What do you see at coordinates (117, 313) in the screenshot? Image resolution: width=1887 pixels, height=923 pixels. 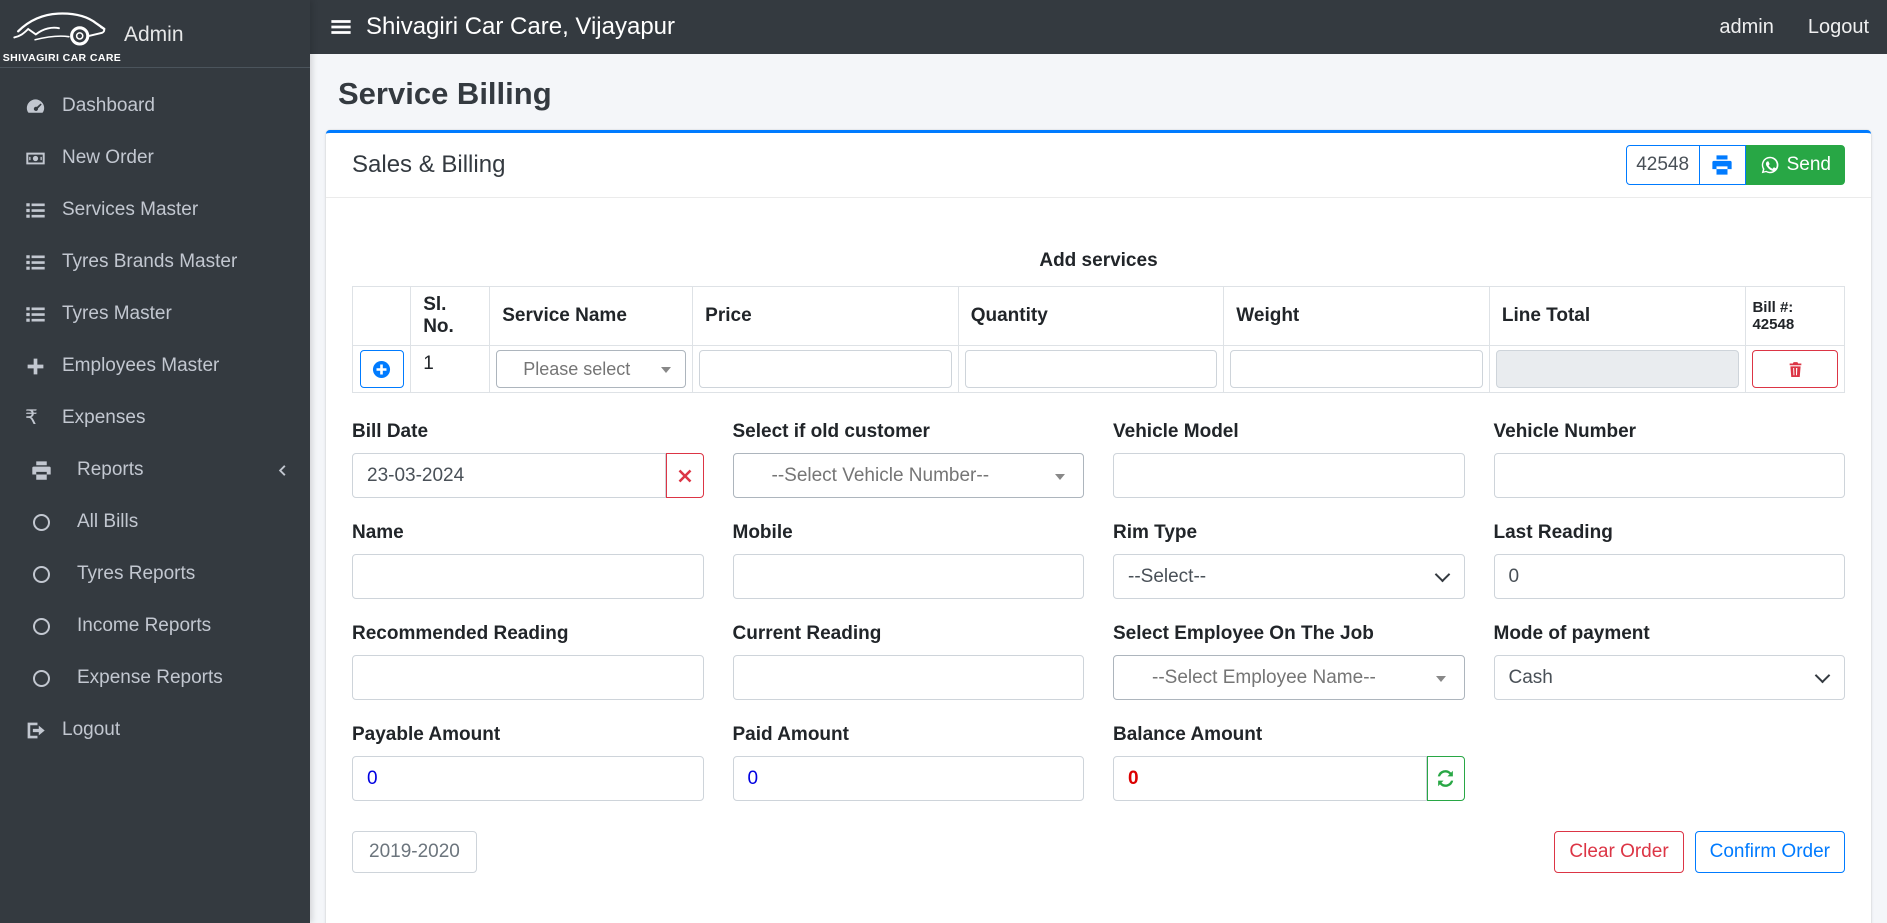 I see `sidebar-item-label: Tyres Master` at bounding box center [117, 313].